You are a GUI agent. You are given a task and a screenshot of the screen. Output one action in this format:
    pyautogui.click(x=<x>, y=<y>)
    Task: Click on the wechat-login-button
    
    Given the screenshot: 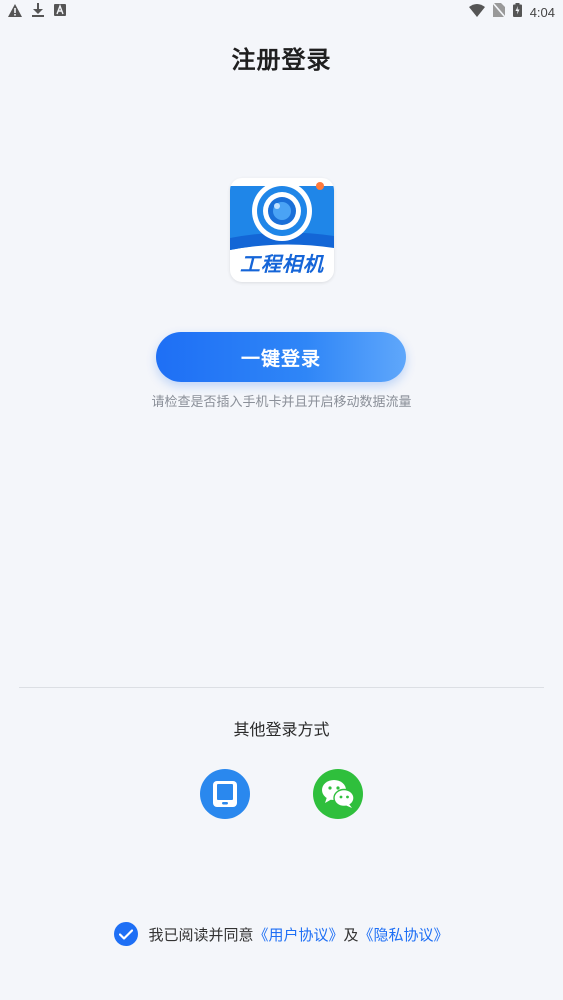 What is the action you would take?
    pyautogui.click(x=338, y=794)
    